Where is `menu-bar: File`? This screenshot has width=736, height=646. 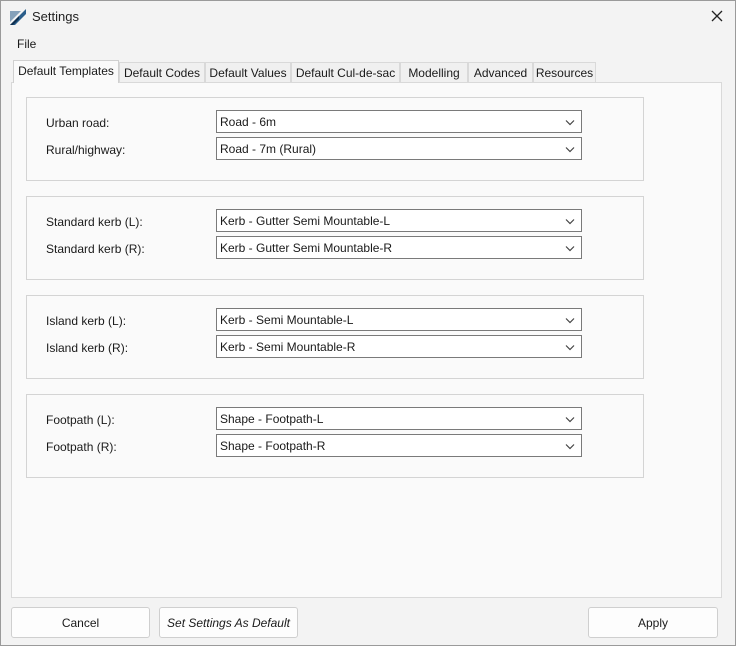
menu-bar: File is located at coordinates (368, 45).